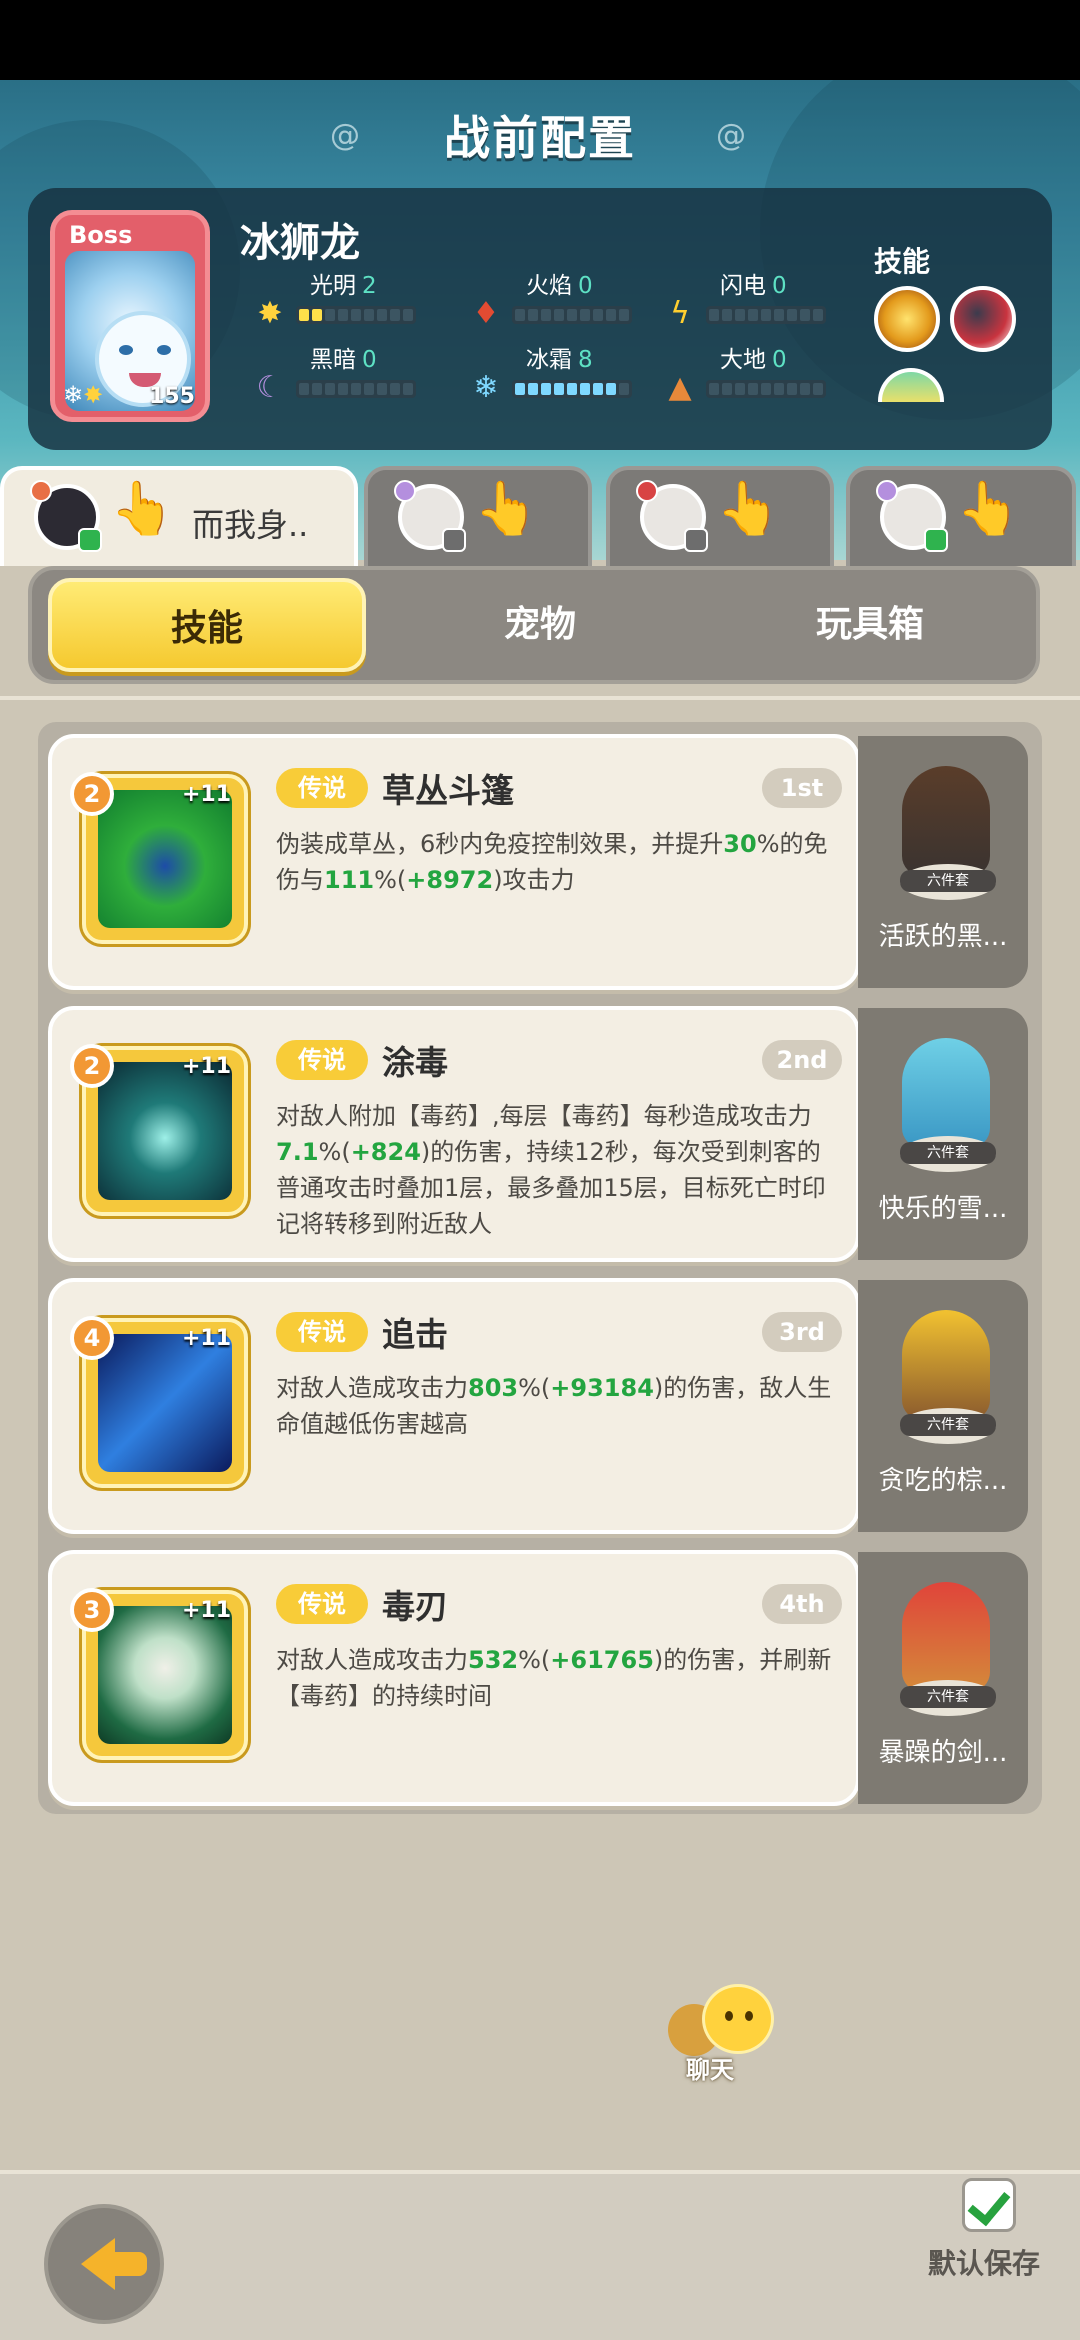 The width and height of the screenshot is (1080, 2340). What do you see at coordinates (680, 387) in the screenshot?
I see `earth-icon: ▲` at bounding box center [680, 387].